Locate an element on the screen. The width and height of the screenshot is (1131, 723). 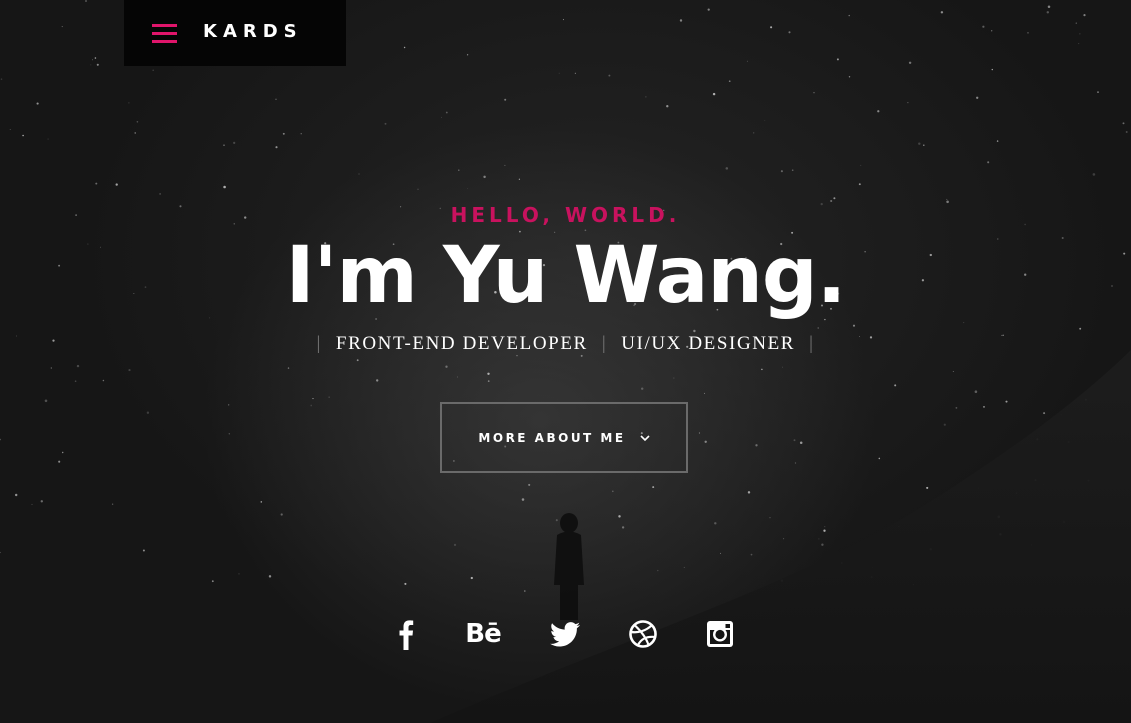
dribbble-link is located at coordinates (643, 634).